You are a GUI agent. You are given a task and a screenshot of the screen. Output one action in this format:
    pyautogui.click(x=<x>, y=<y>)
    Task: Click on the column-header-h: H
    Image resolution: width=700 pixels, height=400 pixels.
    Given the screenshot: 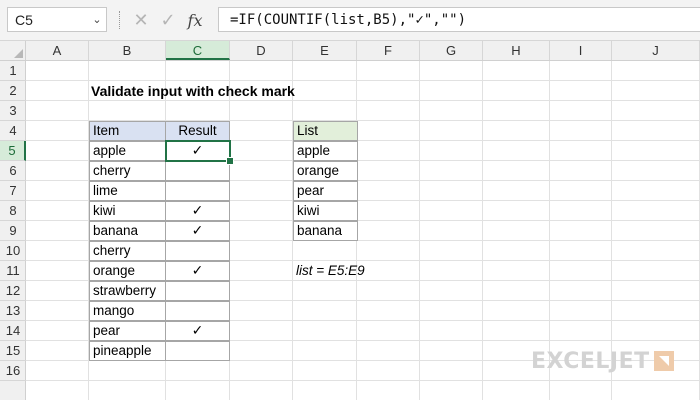 What is the action you would take?
    pyautogui.click(x=516, y=50)
    